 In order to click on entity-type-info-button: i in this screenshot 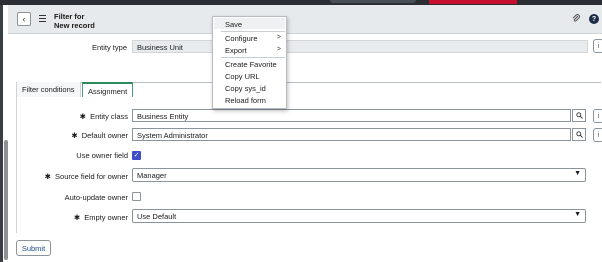, I will do `click(597, 46)`.